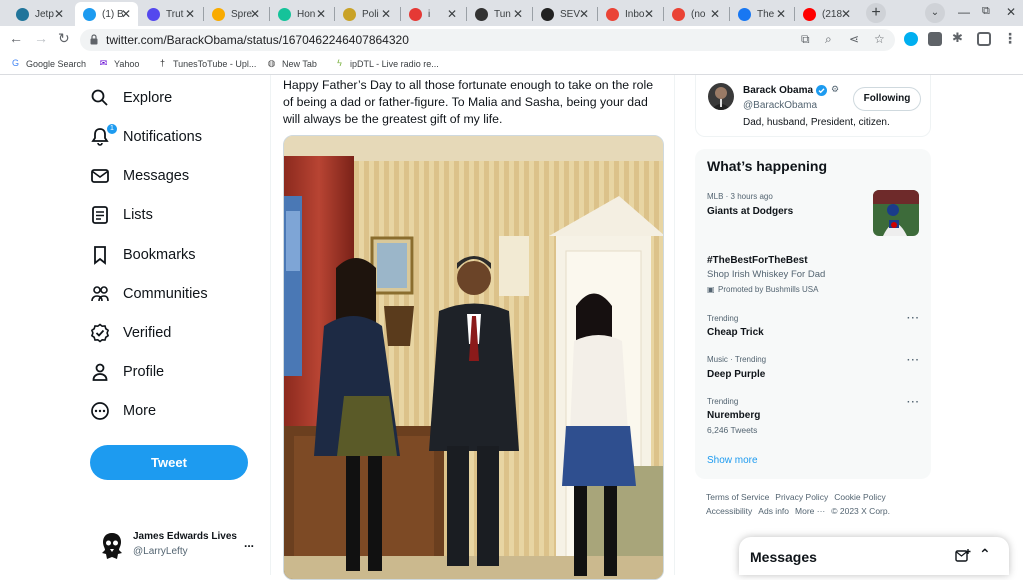 The height and width of the screenshot is (580, 1023). What do you see at coordinates (100, 98) in the screenshot?
I see `search-icon` at bounding box center [100, 98].